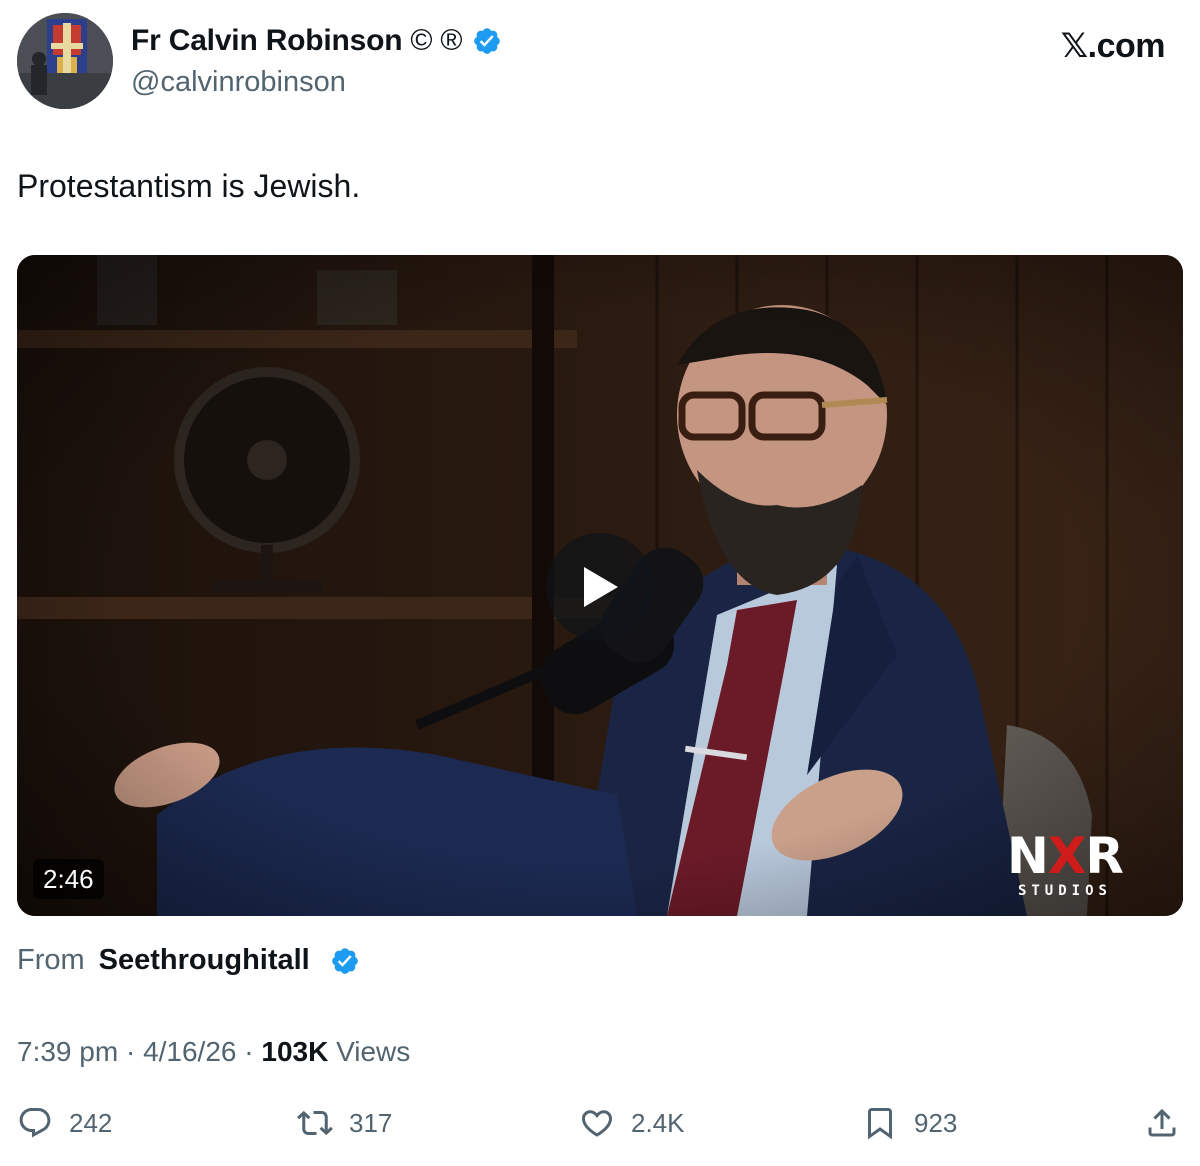 The image size is (1200, 1166). What do you see at coordinates (91, 1122) in the screenshot?
I see `reply-count: 242` at bounding box center [91, 1122].